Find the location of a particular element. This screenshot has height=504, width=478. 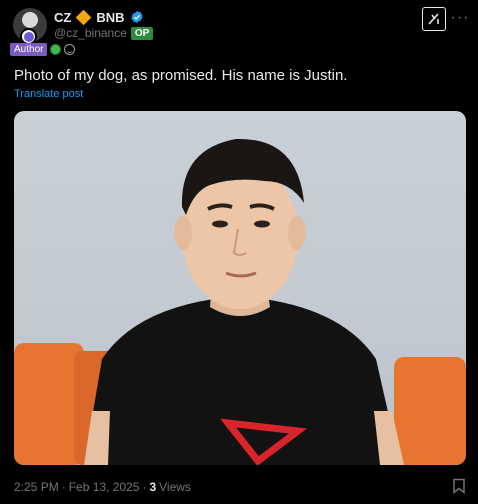

handle: @cz_binance is located at coordinates (90, 33).